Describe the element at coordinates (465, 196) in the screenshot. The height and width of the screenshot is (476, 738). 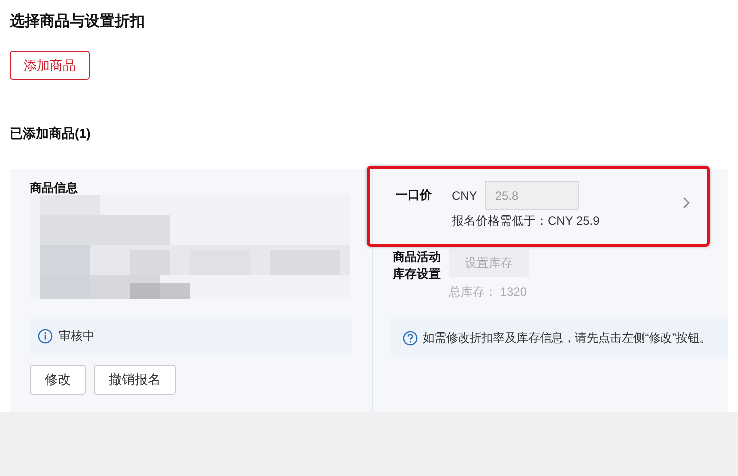
I see `currency-label: CNY` at that location.